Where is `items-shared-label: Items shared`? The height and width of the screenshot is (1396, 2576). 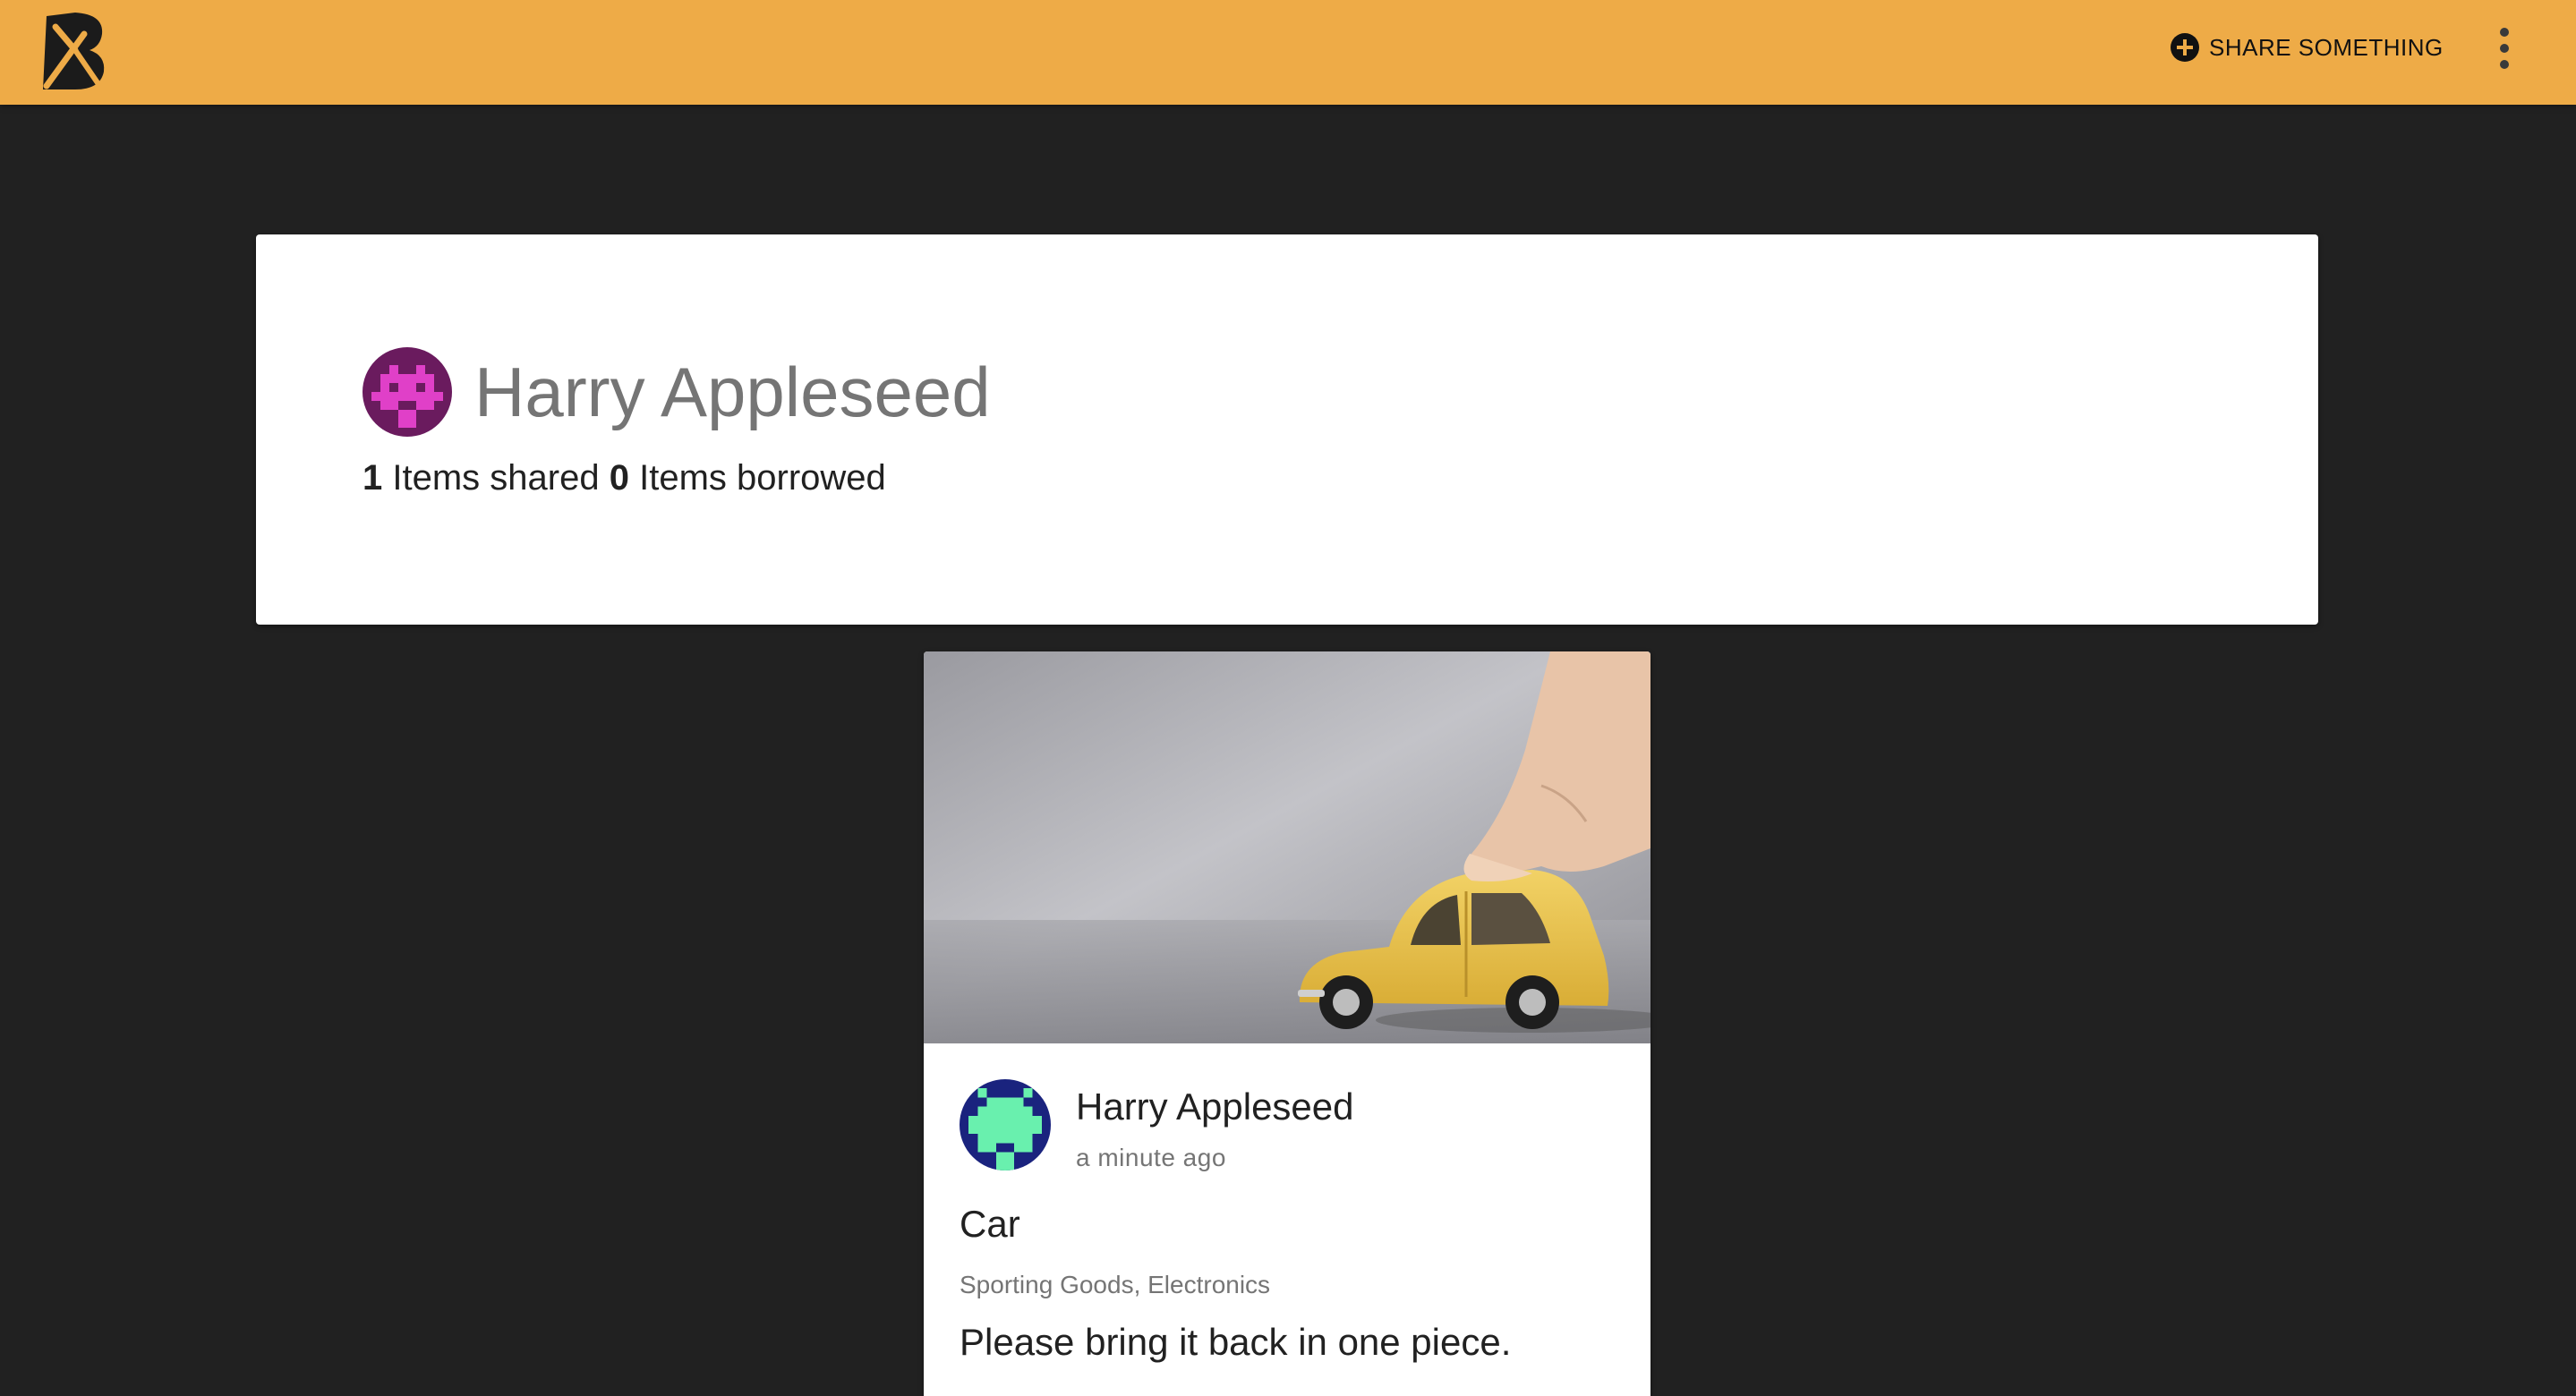
items-shared-label: Items shared is located at coordinates (496, 478).